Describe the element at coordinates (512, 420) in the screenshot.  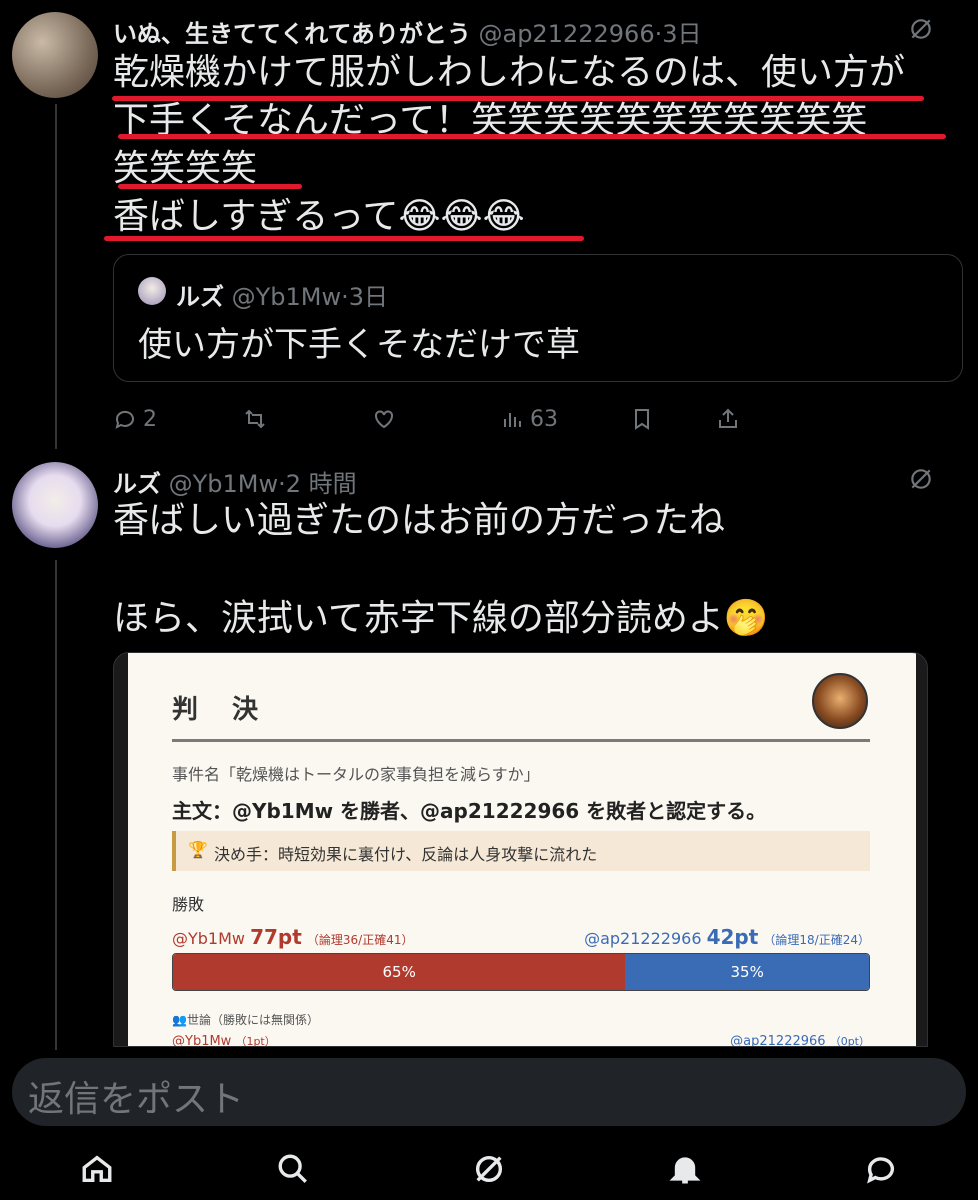
I see `views-icon` at that location.